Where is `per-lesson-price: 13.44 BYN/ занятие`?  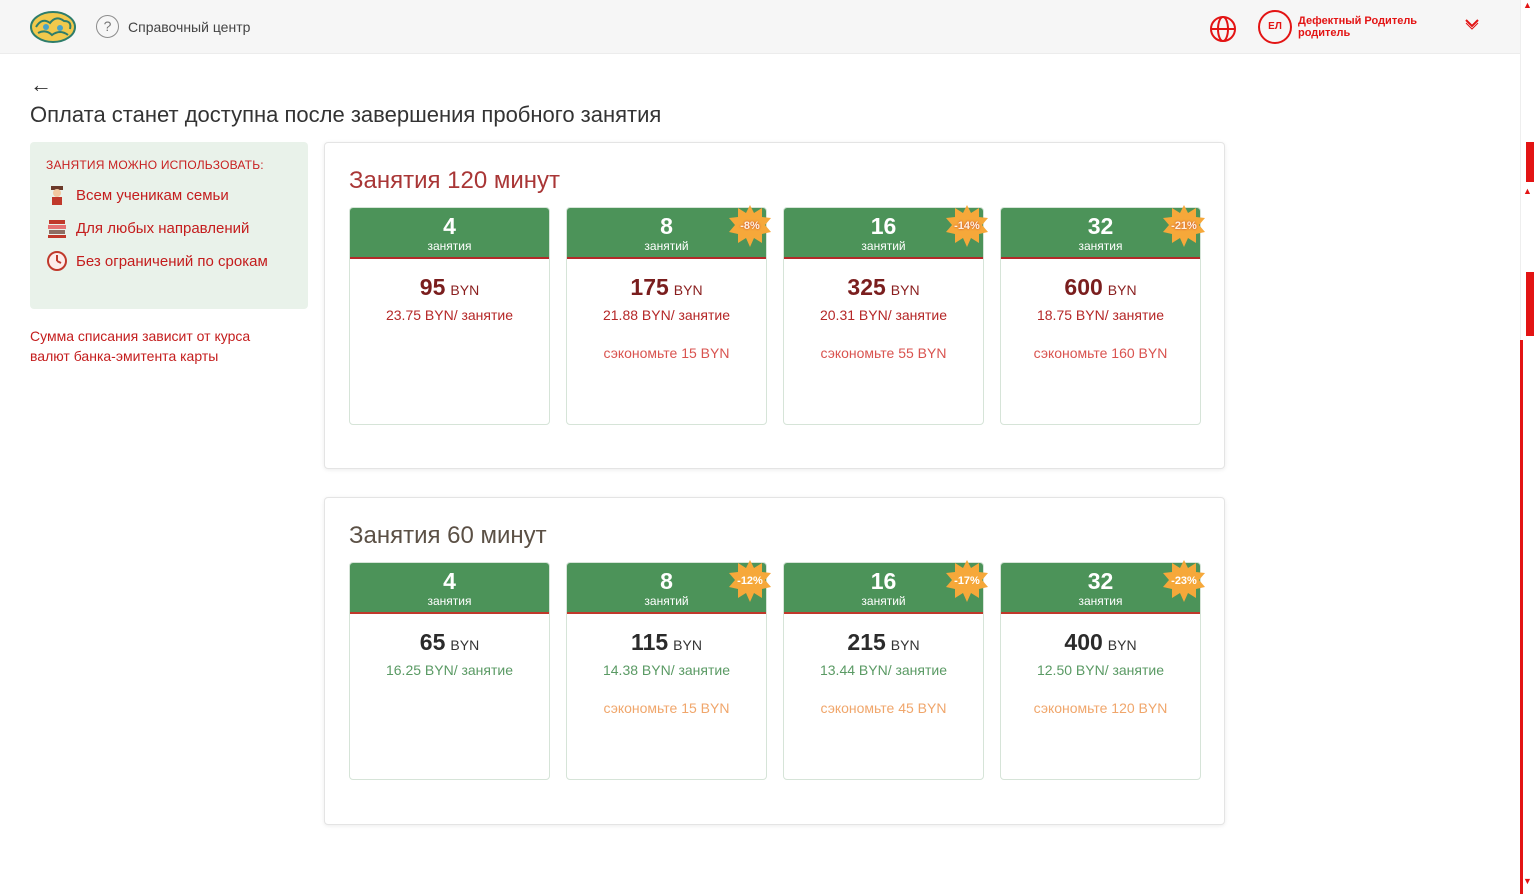
per-lesson-price: 13.44 BYN/ занятие is located at coordinates (883, 670).